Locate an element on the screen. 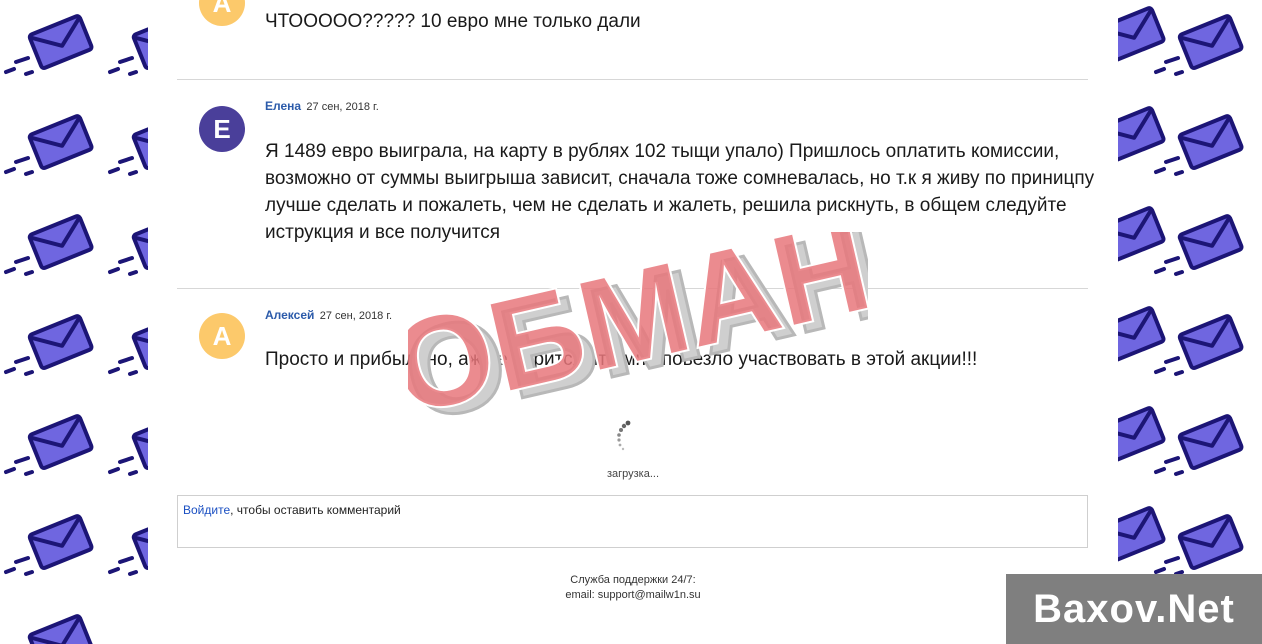 This screenshot has width=1262, height=644. site-watermark: Baxov.Net is located at coordinates (1134, 609).